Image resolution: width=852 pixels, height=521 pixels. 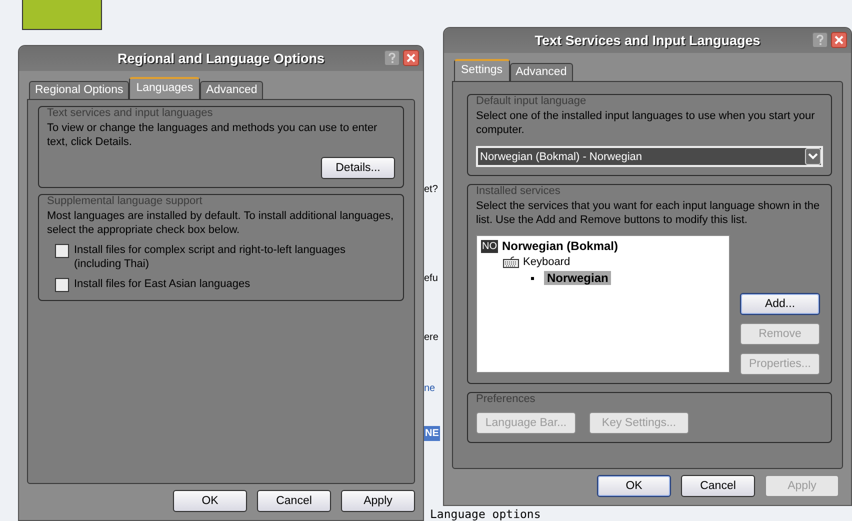 What do you see at coordinates (647, 40) in the screenshot?
I see `window-title: Text Services and Input Languages` at bounding box center [647, 40].